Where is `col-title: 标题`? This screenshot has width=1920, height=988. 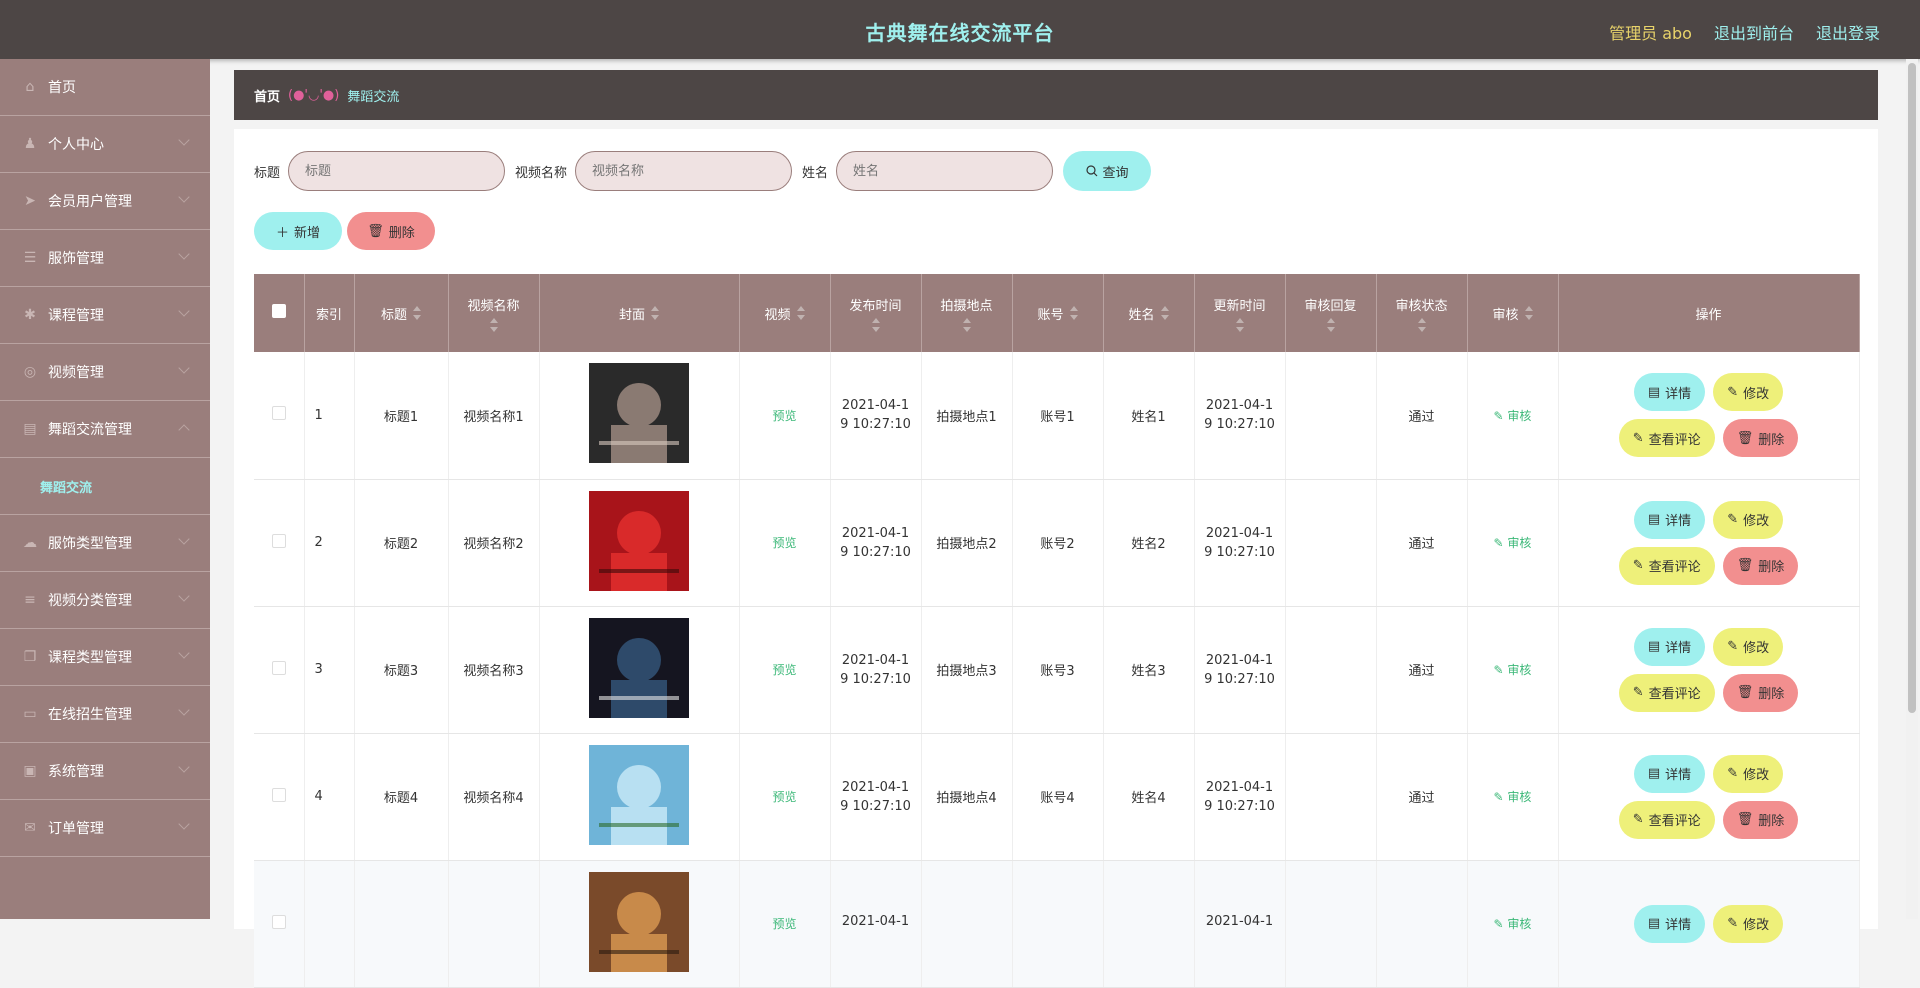 col-title: 标题 is located at coordinates (401, 313).